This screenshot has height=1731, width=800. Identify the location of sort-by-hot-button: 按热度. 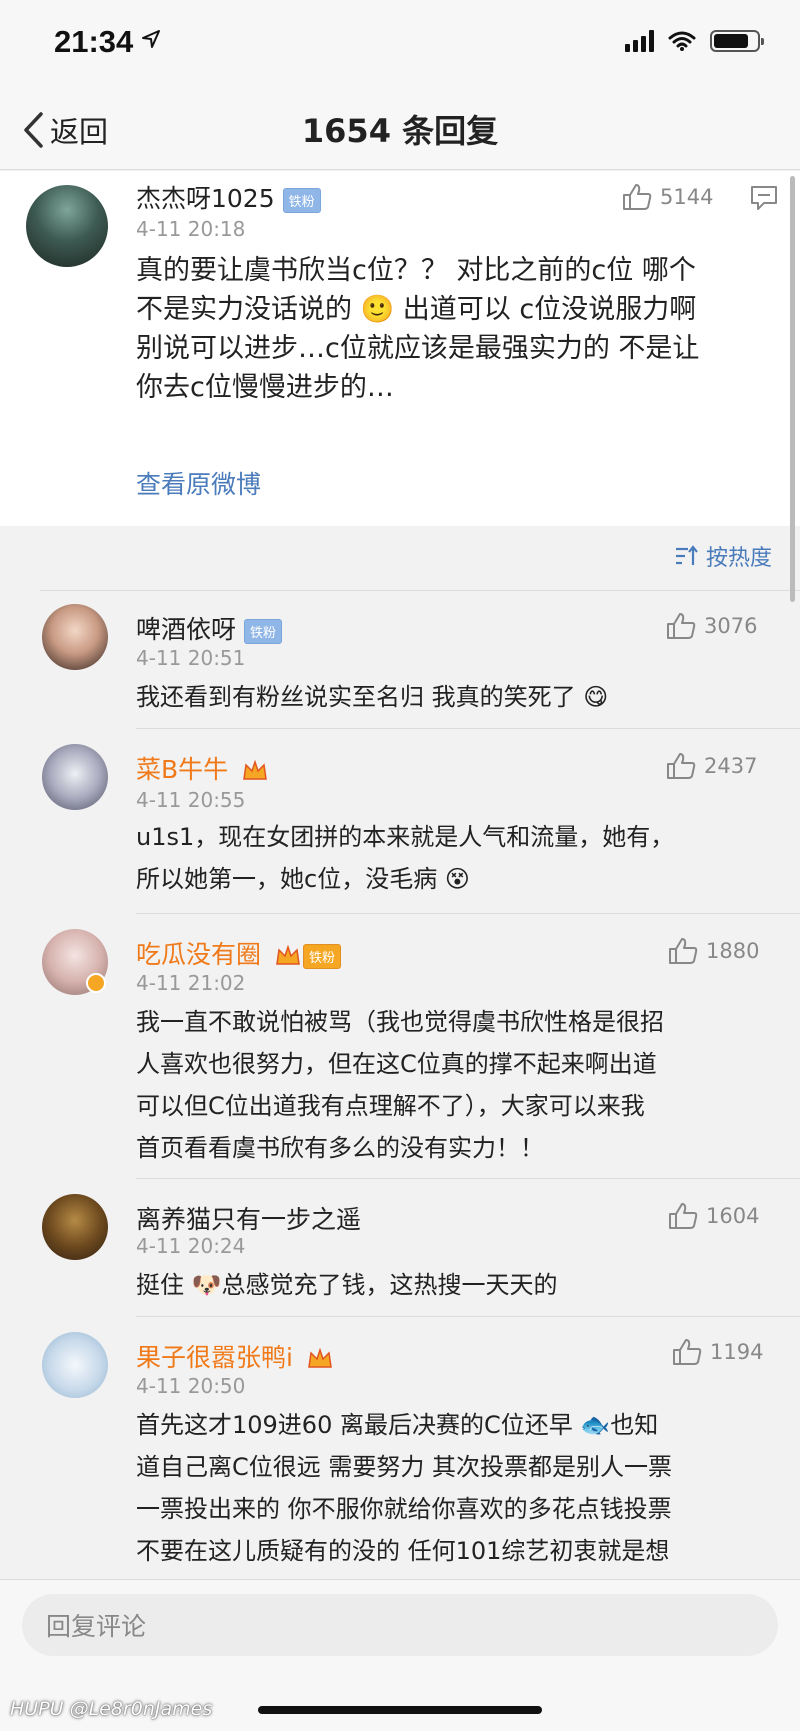
(723, 556).